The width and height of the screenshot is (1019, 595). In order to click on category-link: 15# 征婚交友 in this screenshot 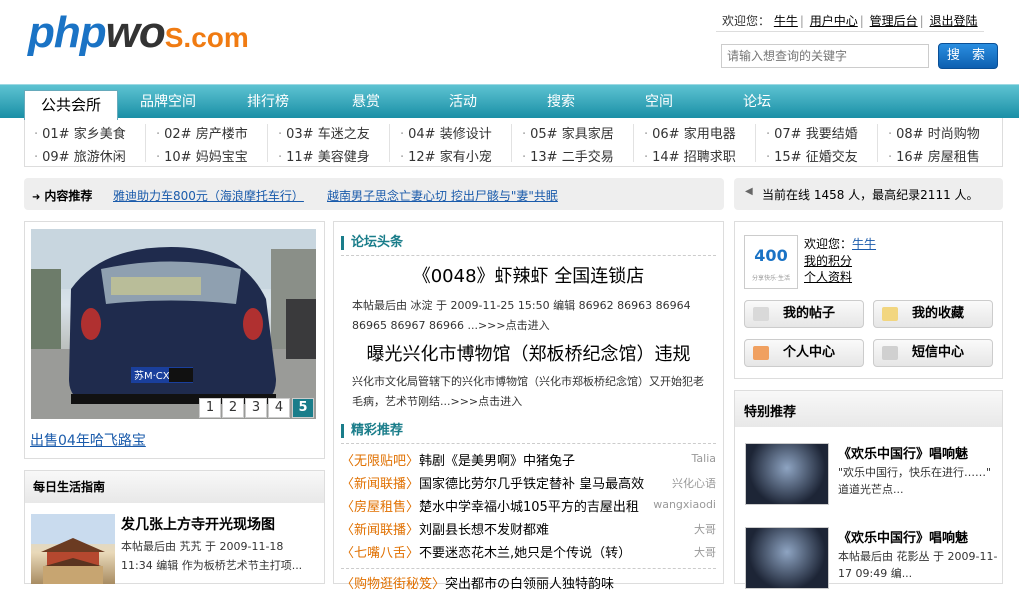, I will do `click(812, 155)`.